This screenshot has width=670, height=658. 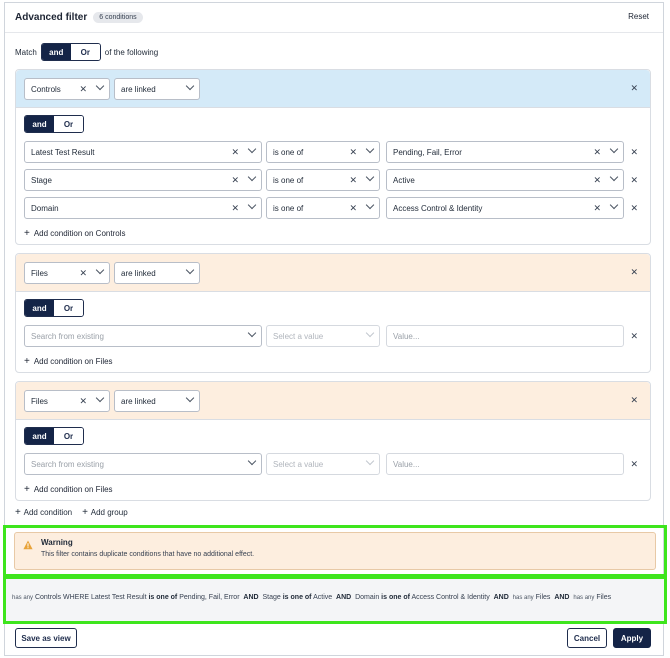 I want to click on group-controls-relation-select: are linked, so click(x=157, y=89).